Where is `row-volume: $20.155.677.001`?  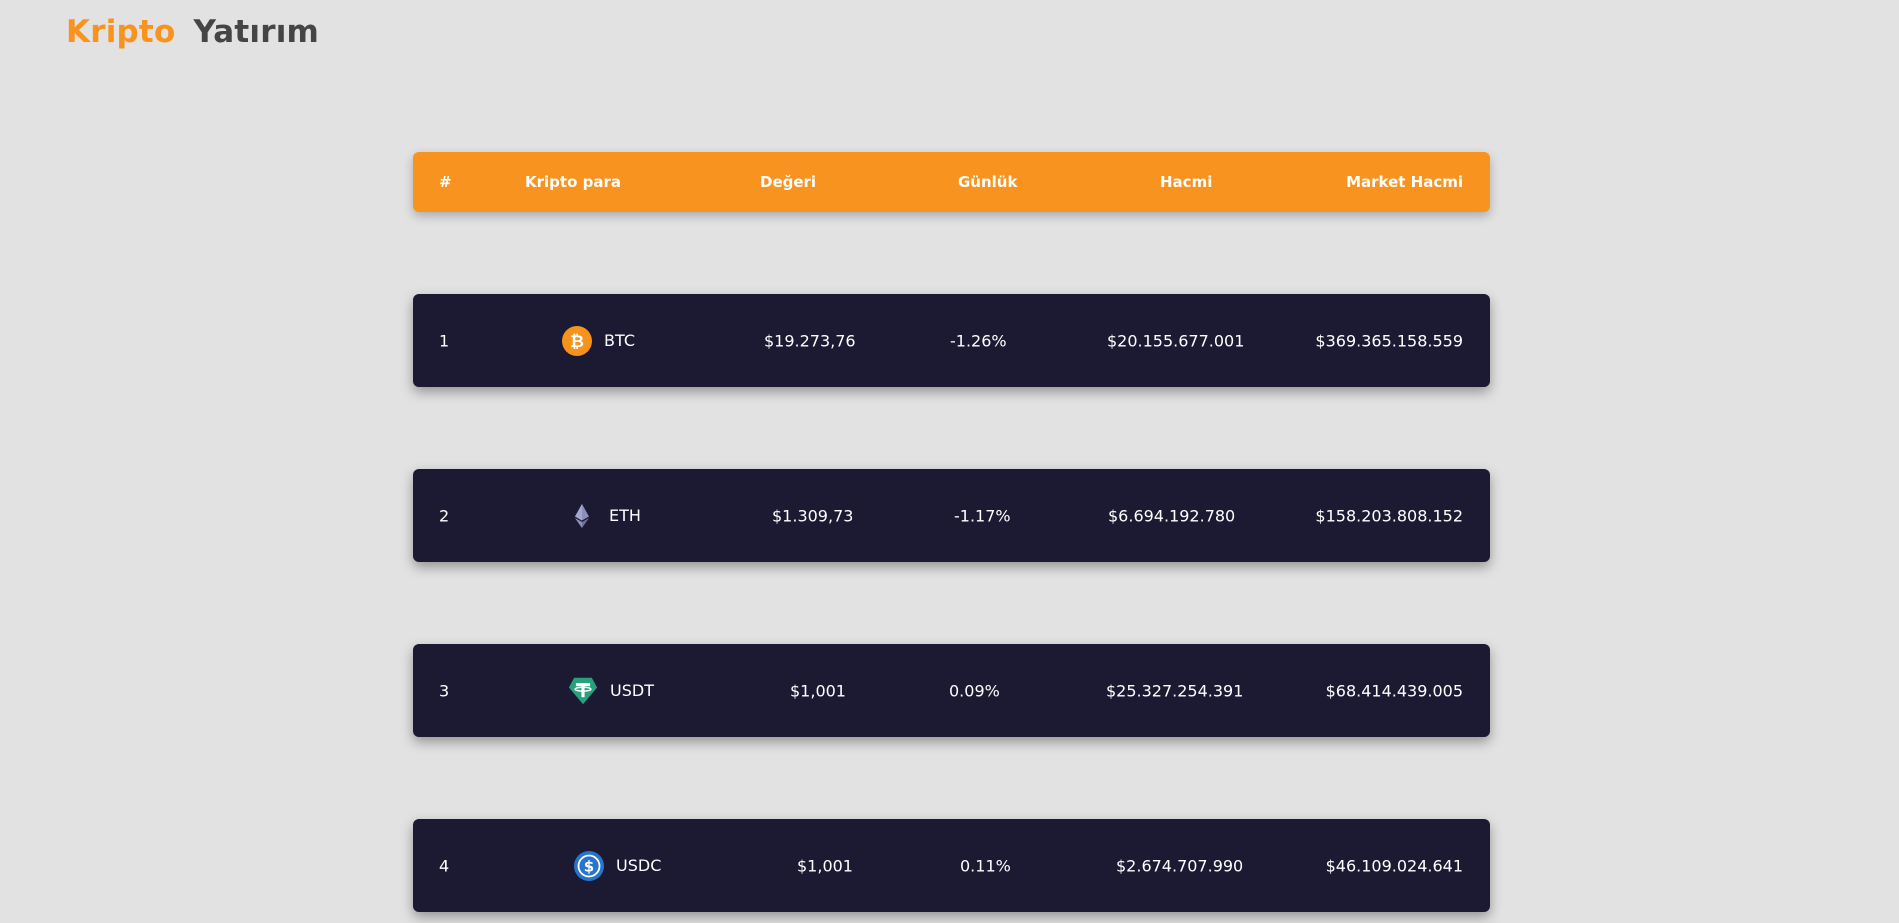
row-volume: $20.155.677.001 is located at coordinates (1176, 340).